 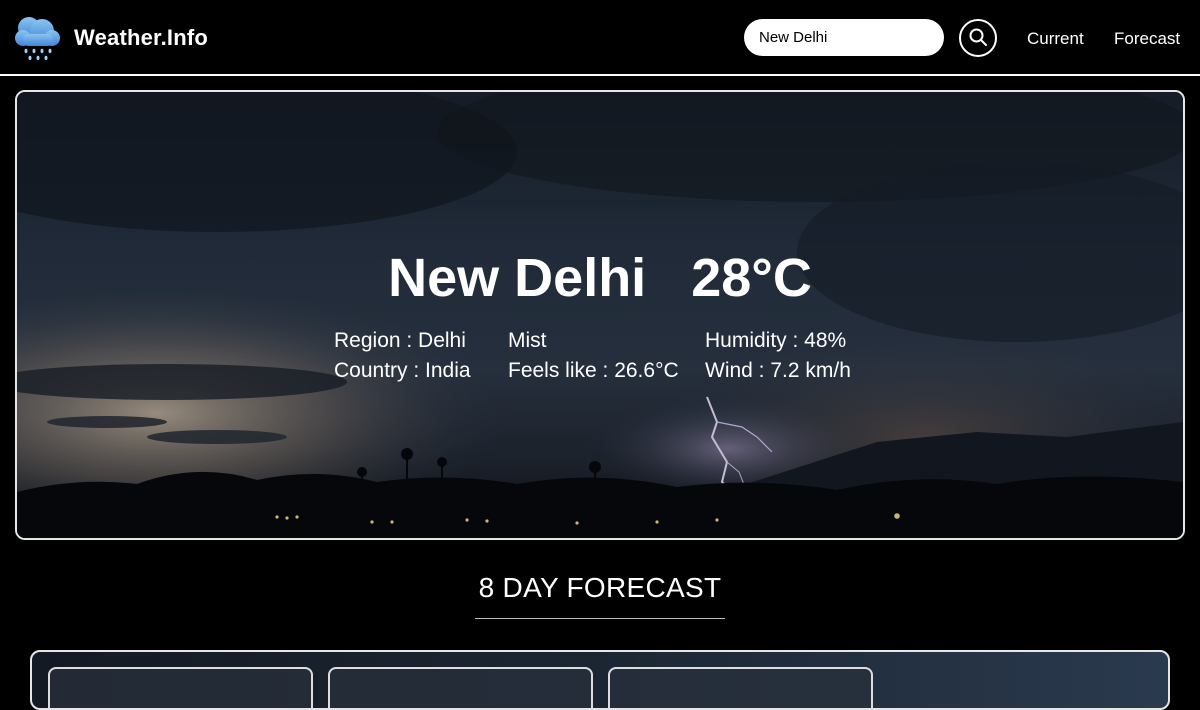 I want to click on search-icon, so click(x=978, y=38).